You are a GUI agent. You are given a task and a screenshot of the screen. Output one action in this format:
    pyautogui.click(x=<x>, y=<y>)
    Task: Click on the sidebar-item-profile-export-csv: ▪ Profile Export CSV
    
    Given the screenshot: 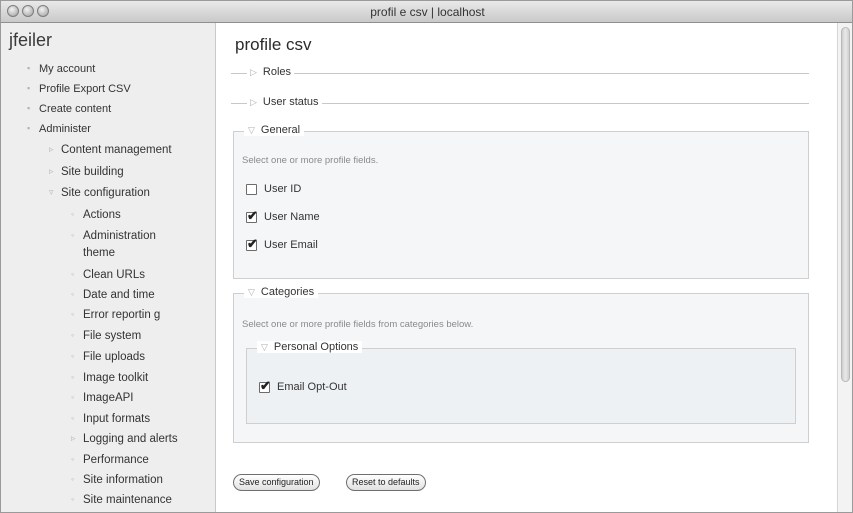 What is the action you would take?
    pyautogui.click(x=79, y=89)
    